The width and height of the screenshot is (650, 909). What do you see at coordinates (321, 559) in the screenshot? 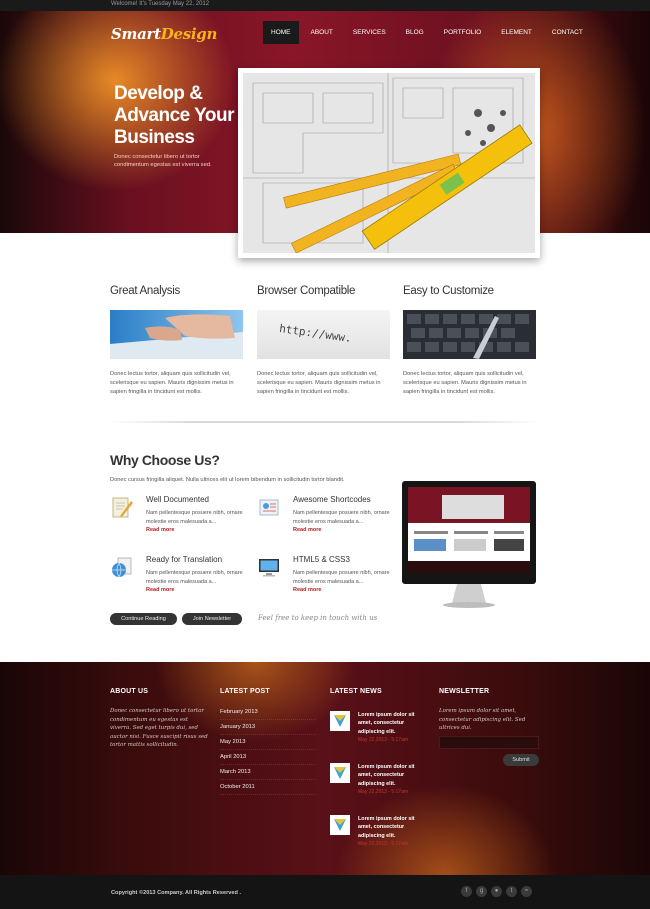
I see `why-item-title: HTML5 & CSS3` at bounding box center [321, 559].